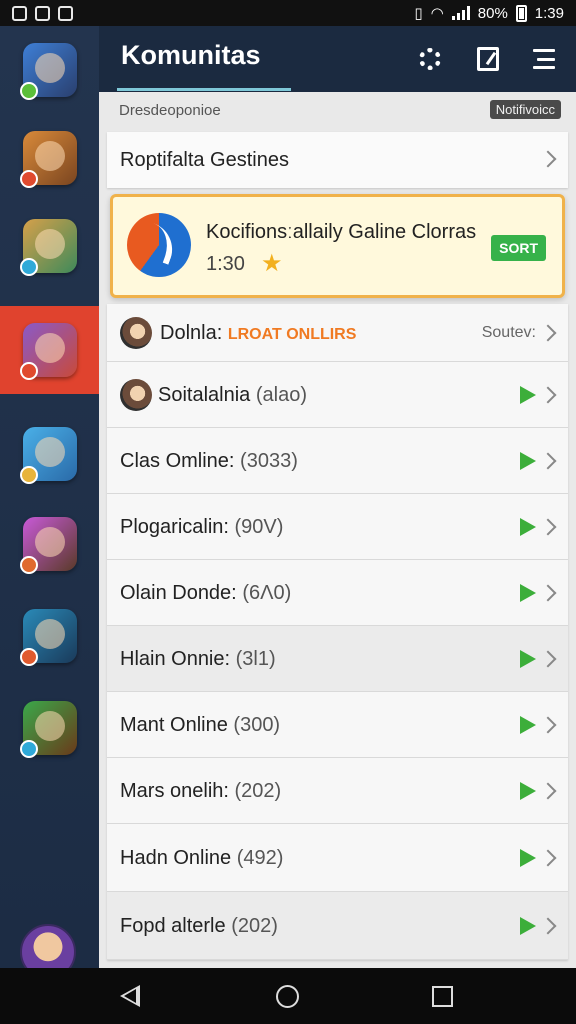 The width and height of the screenshot is (576, 1024). Describe the element at coordinates (549, 13) in the screenshot. I see `clock: 1:39` at that location.